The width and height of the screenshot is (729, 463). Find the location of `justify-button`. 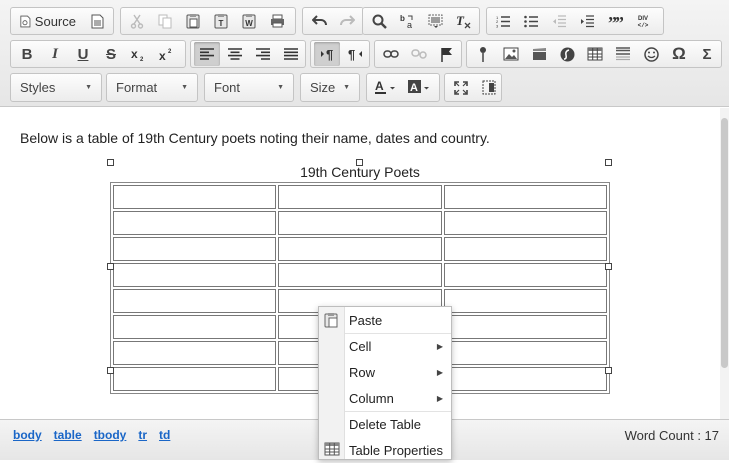

justify-button is located at coordinates (291, 54).